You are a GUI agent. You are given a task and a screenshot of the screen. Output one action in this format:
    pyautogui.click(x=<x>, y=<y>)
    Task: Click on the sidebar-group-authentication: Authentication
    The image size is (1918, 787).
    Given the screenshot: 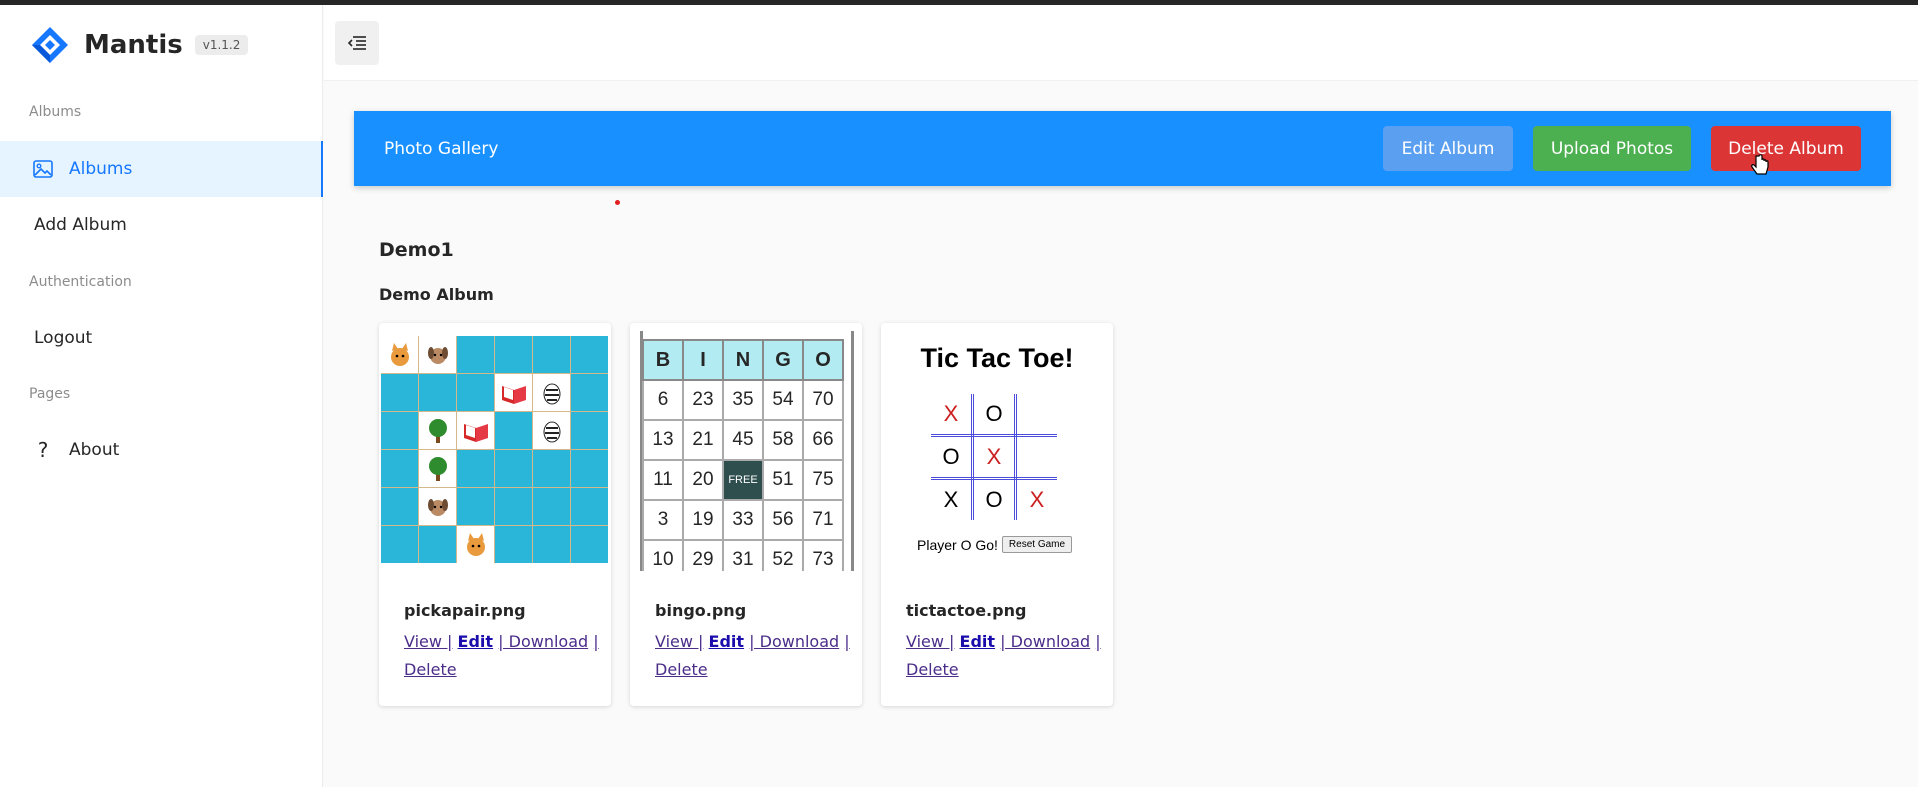 What is the action you would take?
    pyautogui.click(x=80, y=282)
    